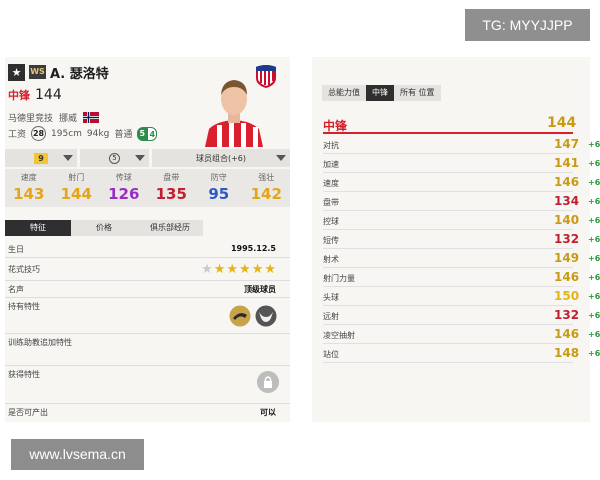 The height and width of the screenshot is (480, 600). I want to click on detail-tabs: 特征 价格 俱乐部经历, so click(104, 228).